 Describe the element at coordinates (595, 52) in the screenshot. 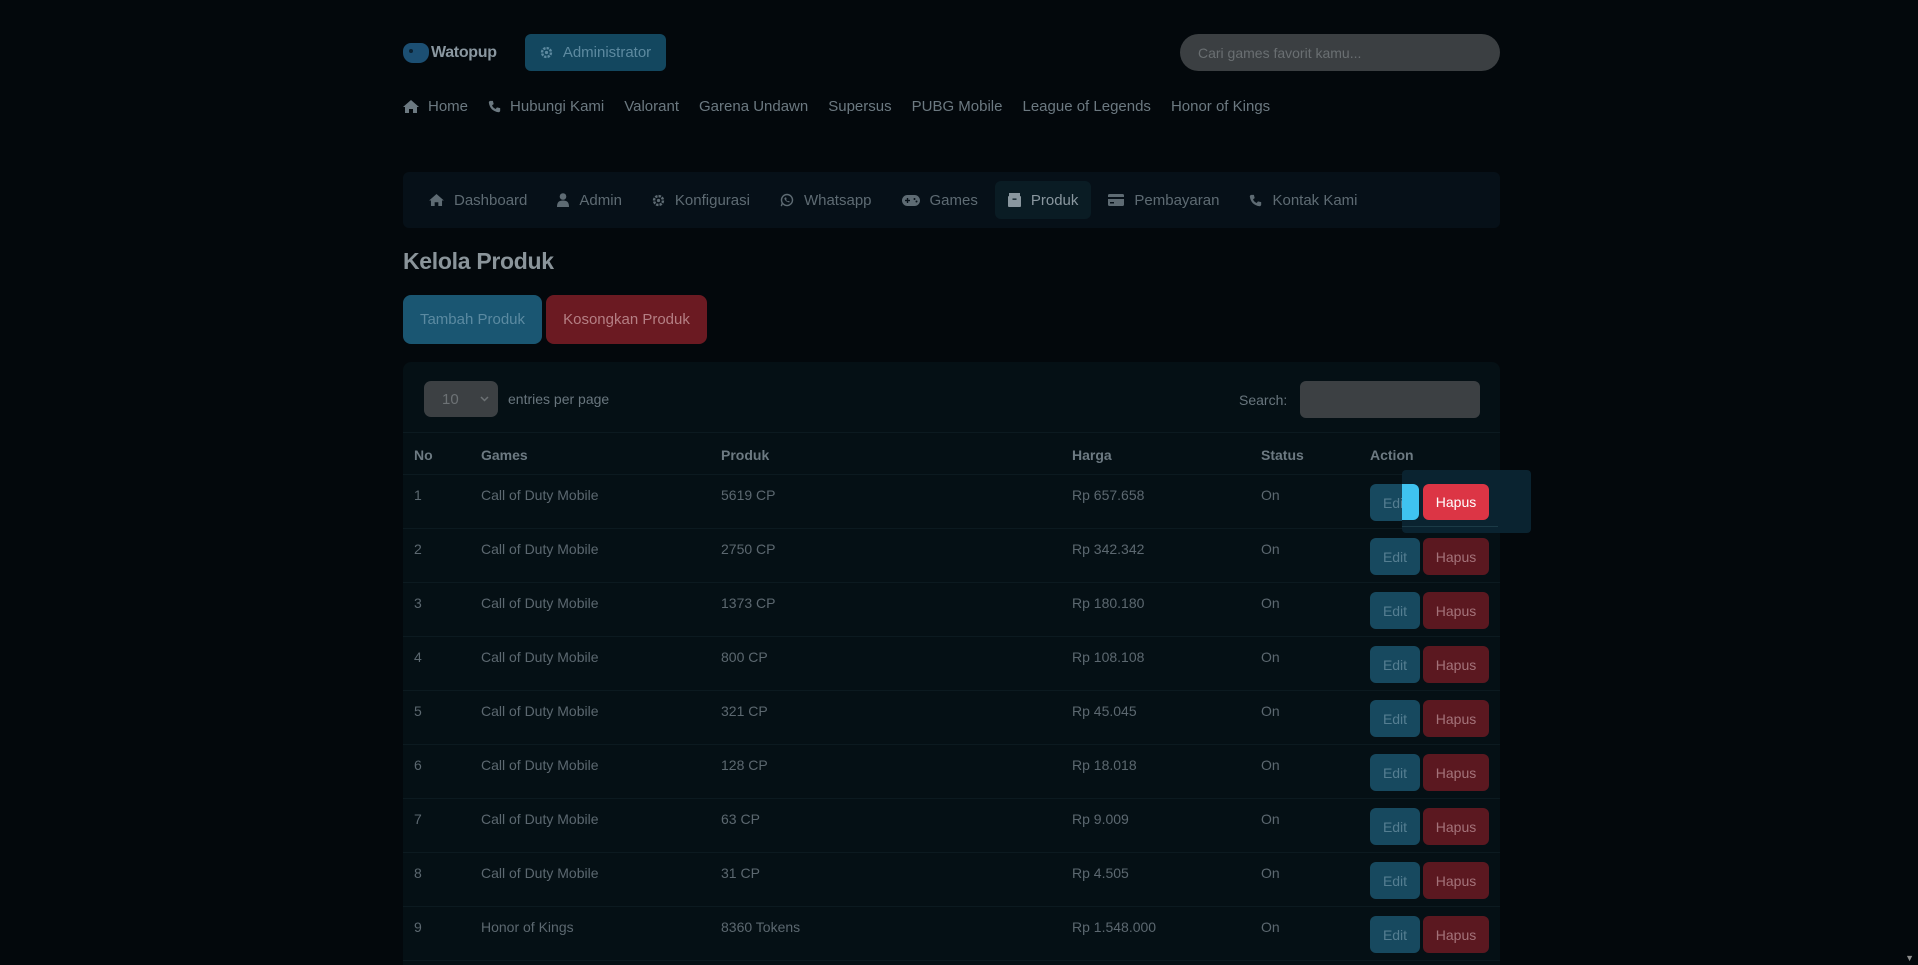

I see `administrator-button: Administrator` at that location.